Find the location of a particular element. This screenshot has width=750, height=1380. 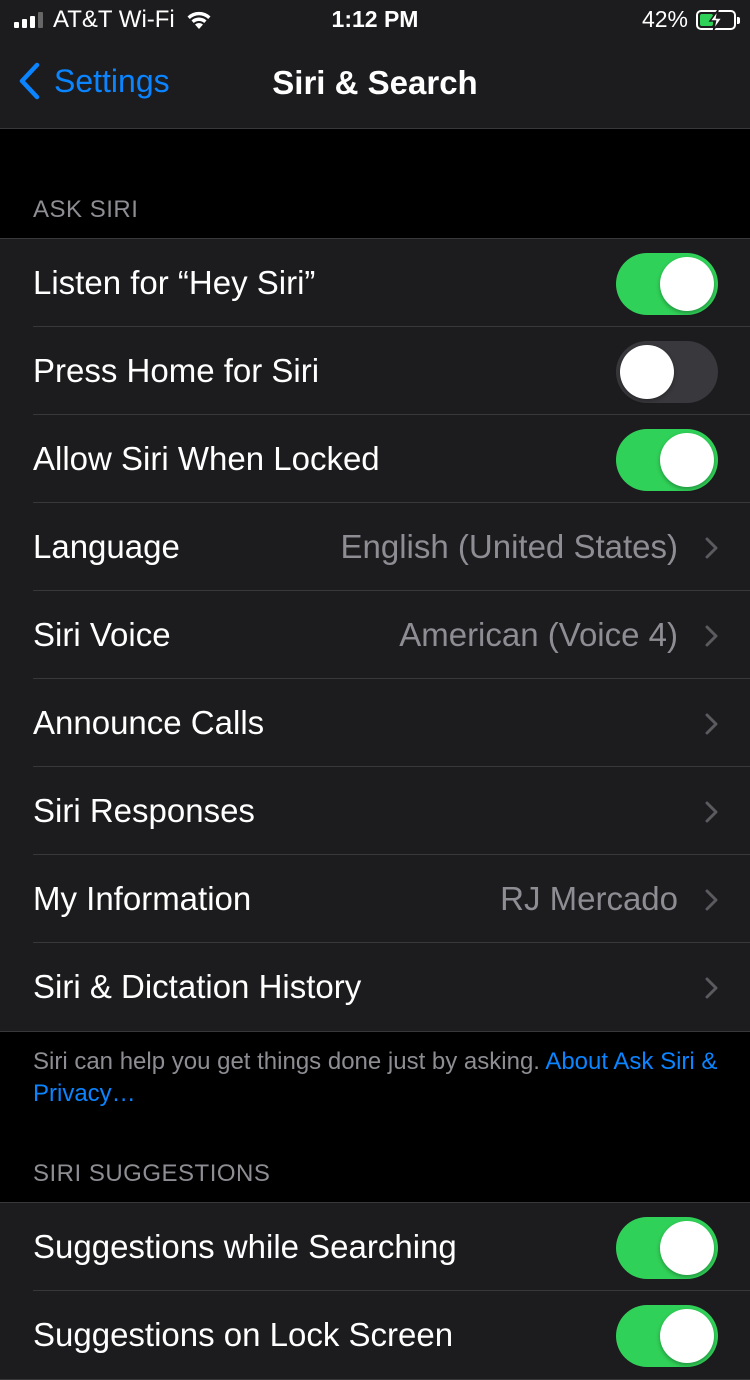

navigation-bar: Settings Siri & Search is located at coordinates (375, 84).